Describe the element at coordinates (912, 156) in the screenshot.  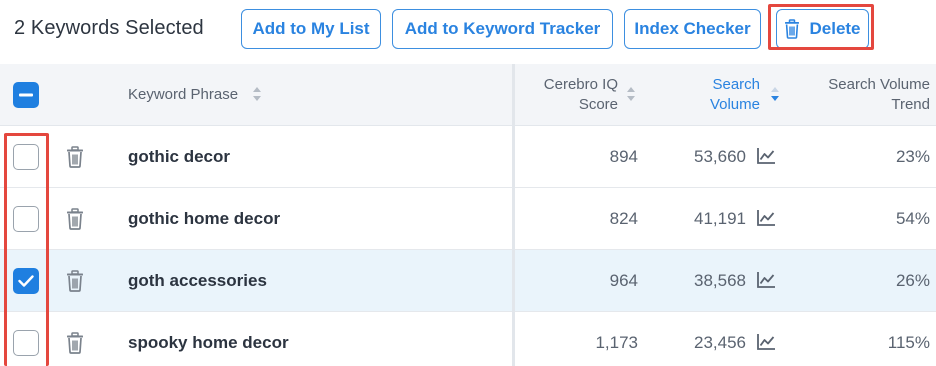
I see `search-volume-trend: 23%` at that location.